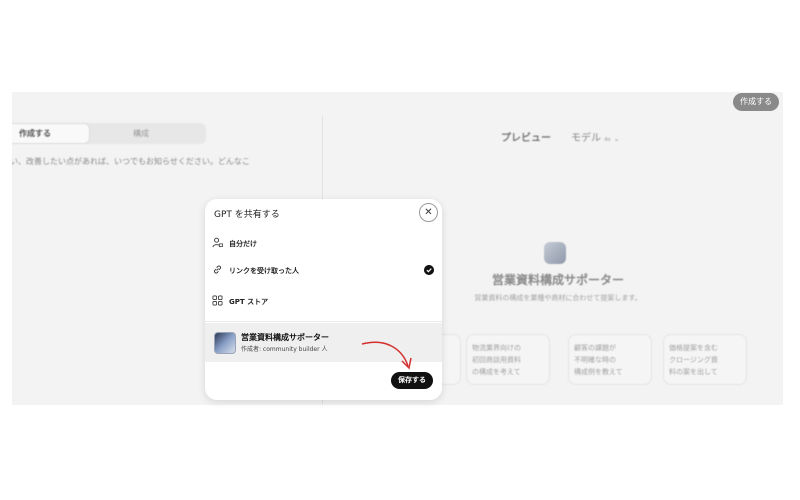 The image size is (800, 500). Describe the element at coordinates (586, 138) in the screenshot. I see `model-label: モデル` at that location.